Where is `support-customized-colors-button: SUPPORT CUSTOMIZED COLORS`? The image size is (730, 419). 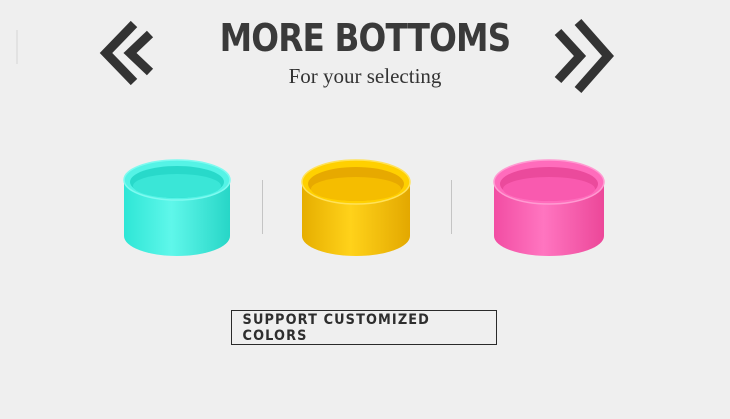 support-customized-colors-button: SUPPORT CUSTOMIZED COLORS is located at coordinates (364, 327).